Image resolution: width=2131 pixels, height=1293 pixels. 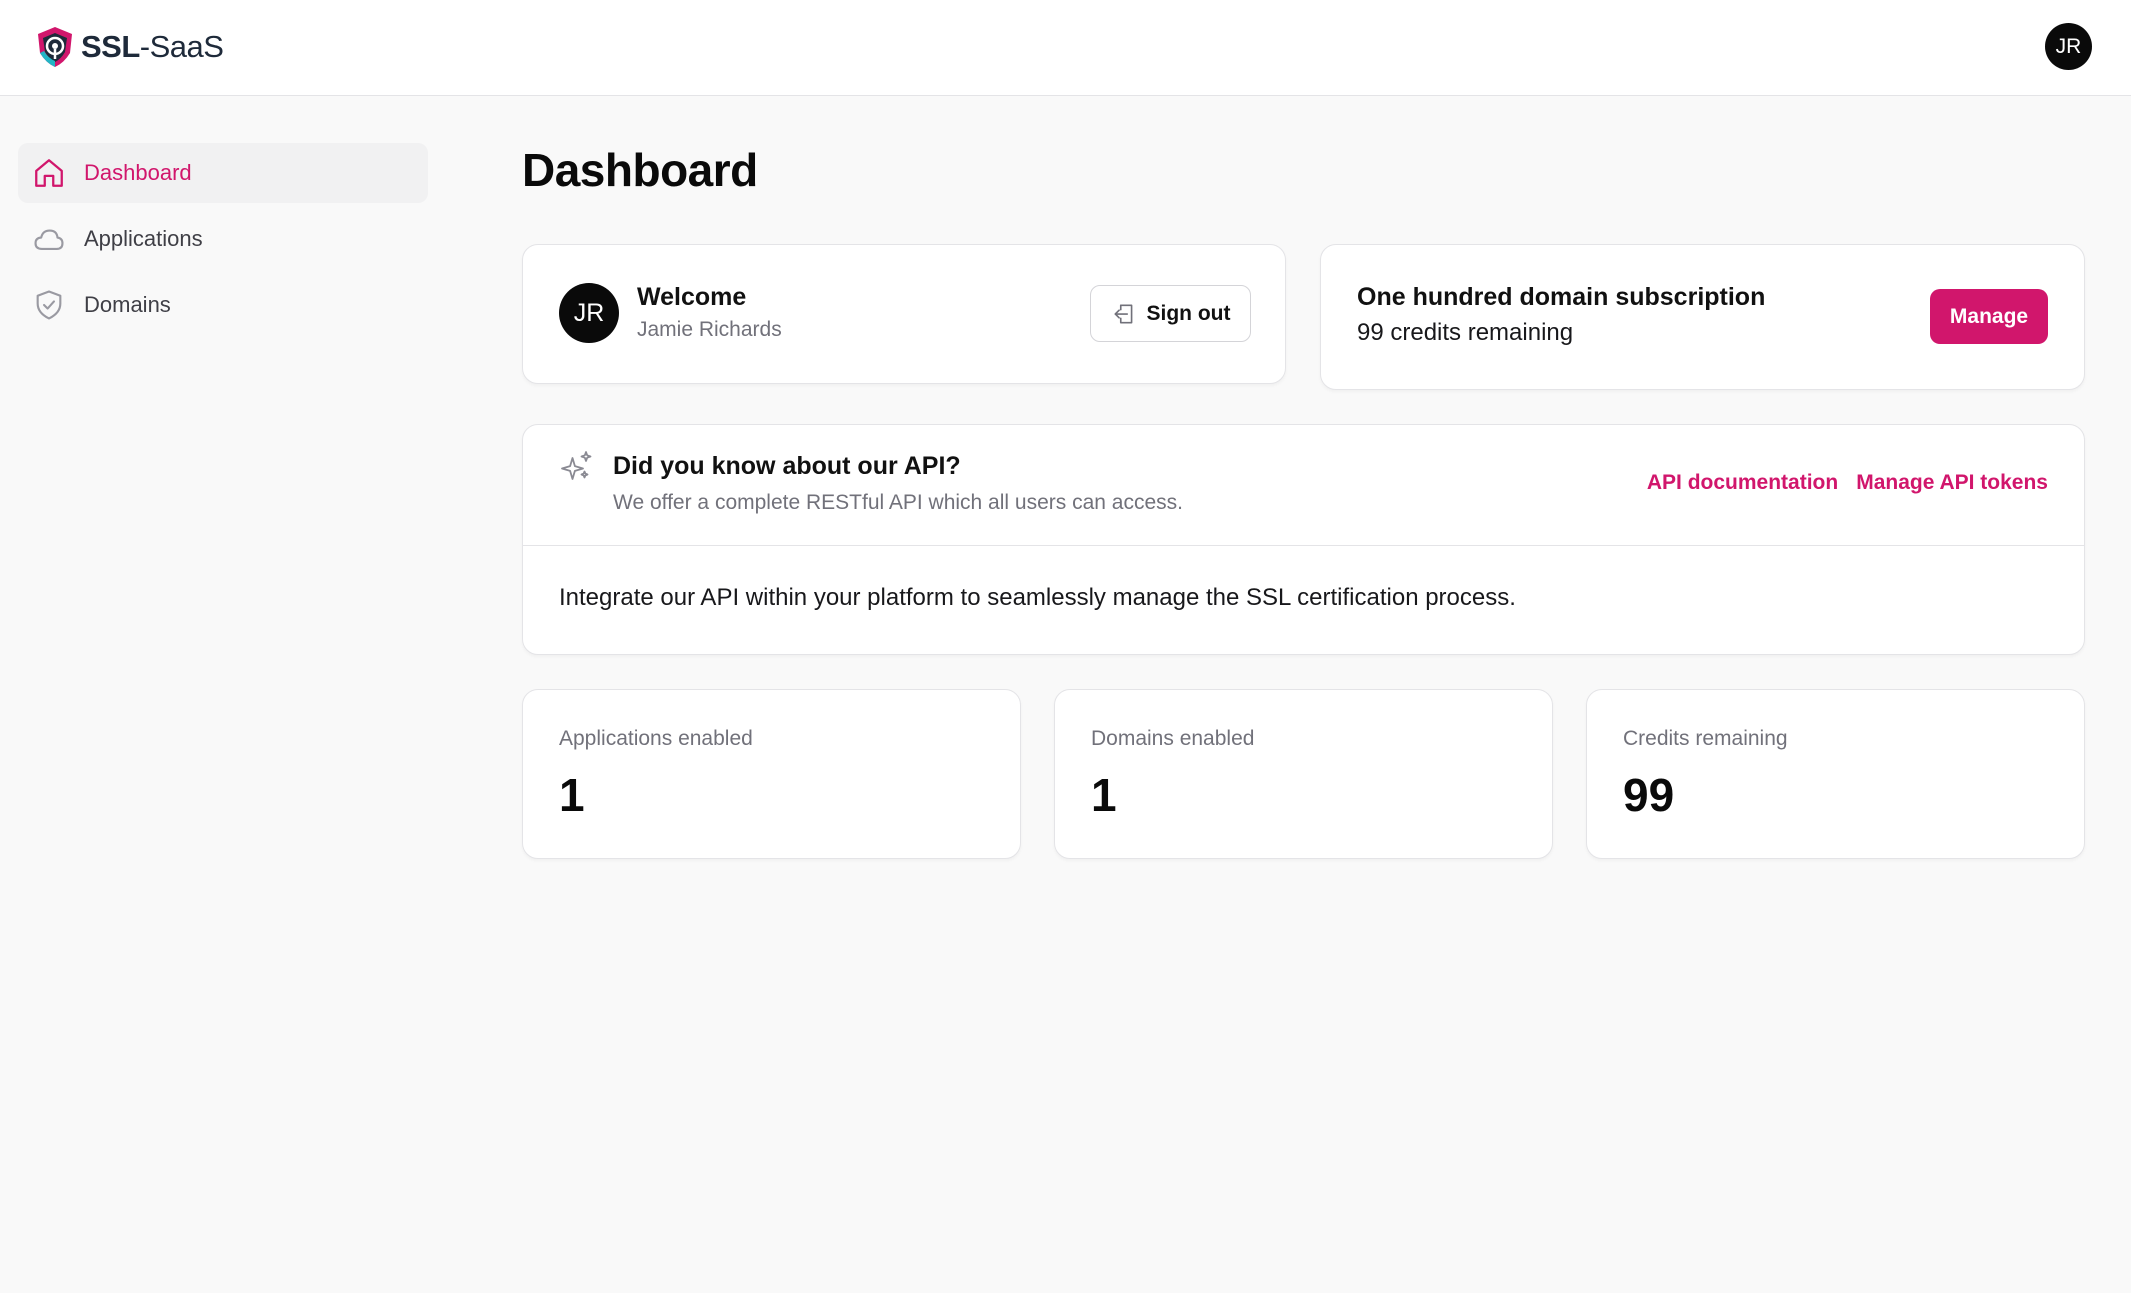 I want to click on logo: SSL-SaaS, so click(x=129, y=47).